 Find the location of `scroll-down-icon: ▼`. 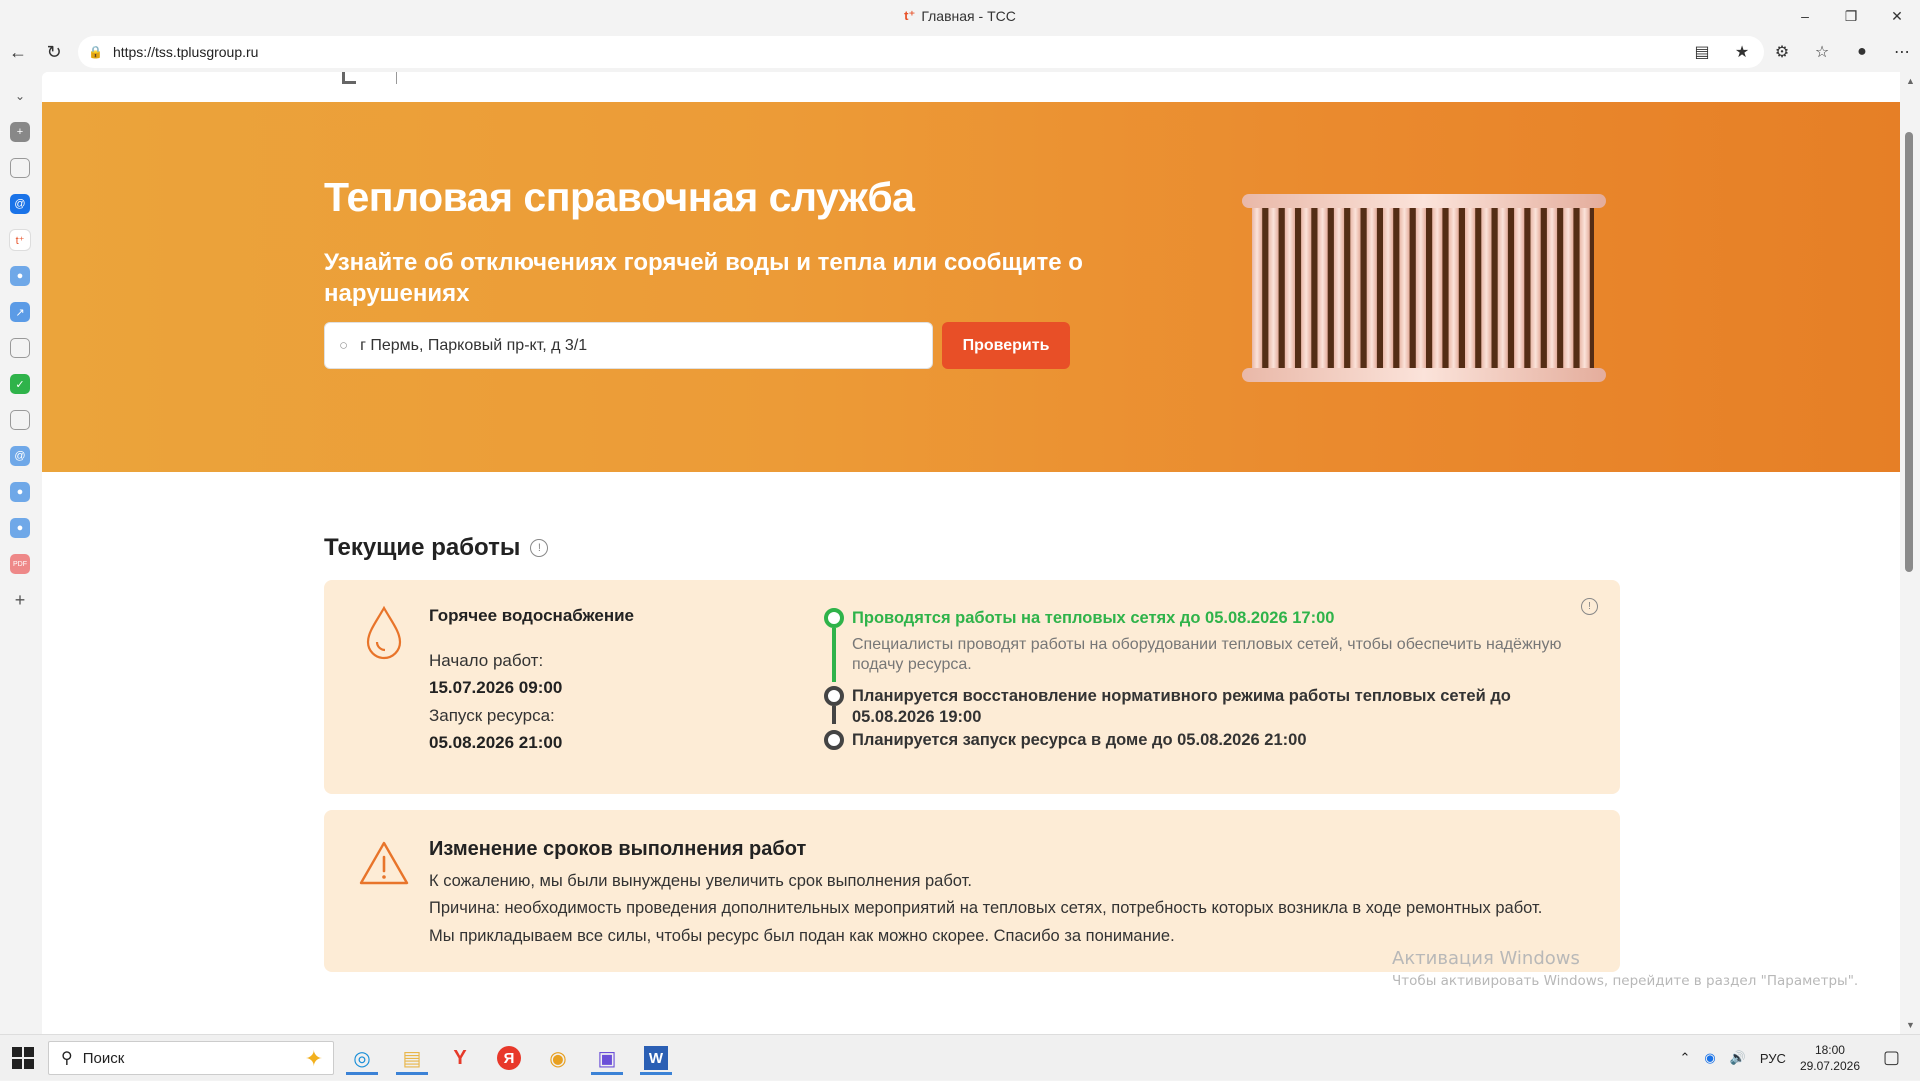

scroll-down-icon: ▼ is located at coordinates (1910, 1025).